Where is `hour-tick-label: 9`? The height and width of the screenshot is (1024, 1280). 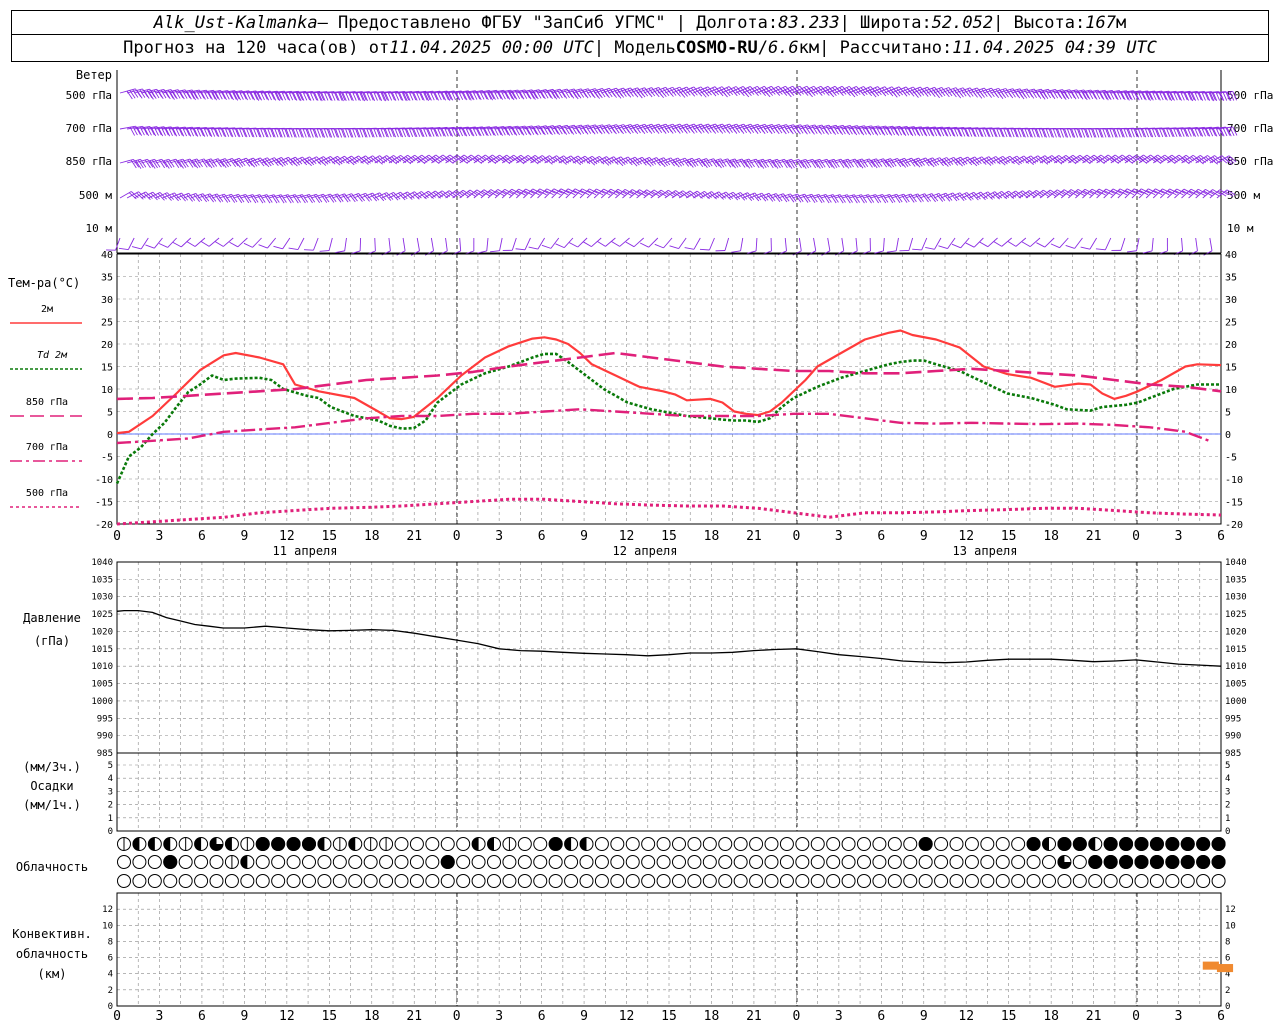
hour-tick-label: 9 is located at coordinates (924, 1016).